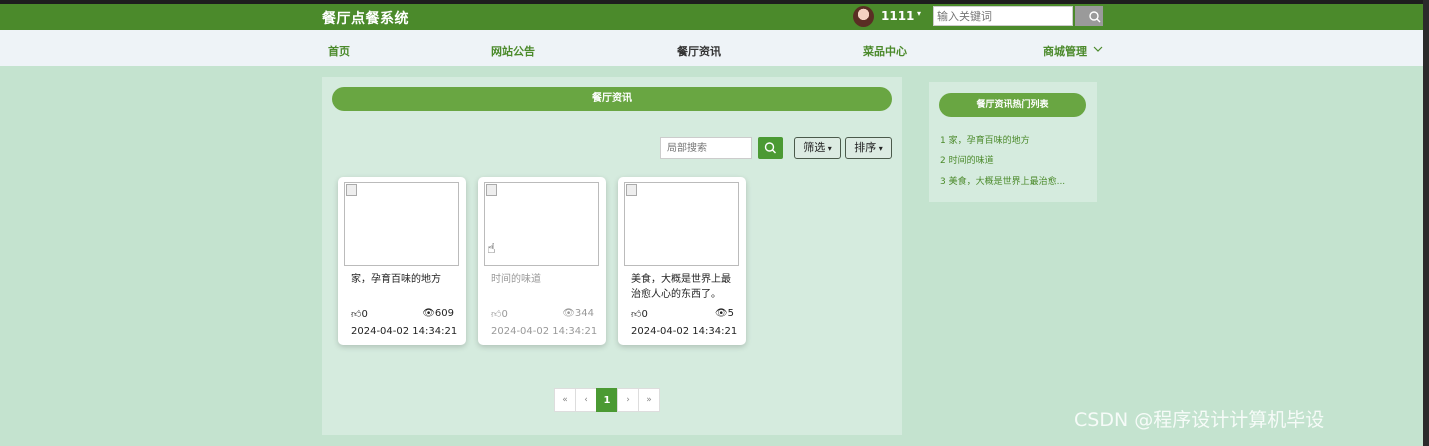 Image resolution: width=1429 pixels, height=446 pixels. Describe the element at coordinates (814, 147) in the screenshot. I see `filter-label: 筛选` at that location.